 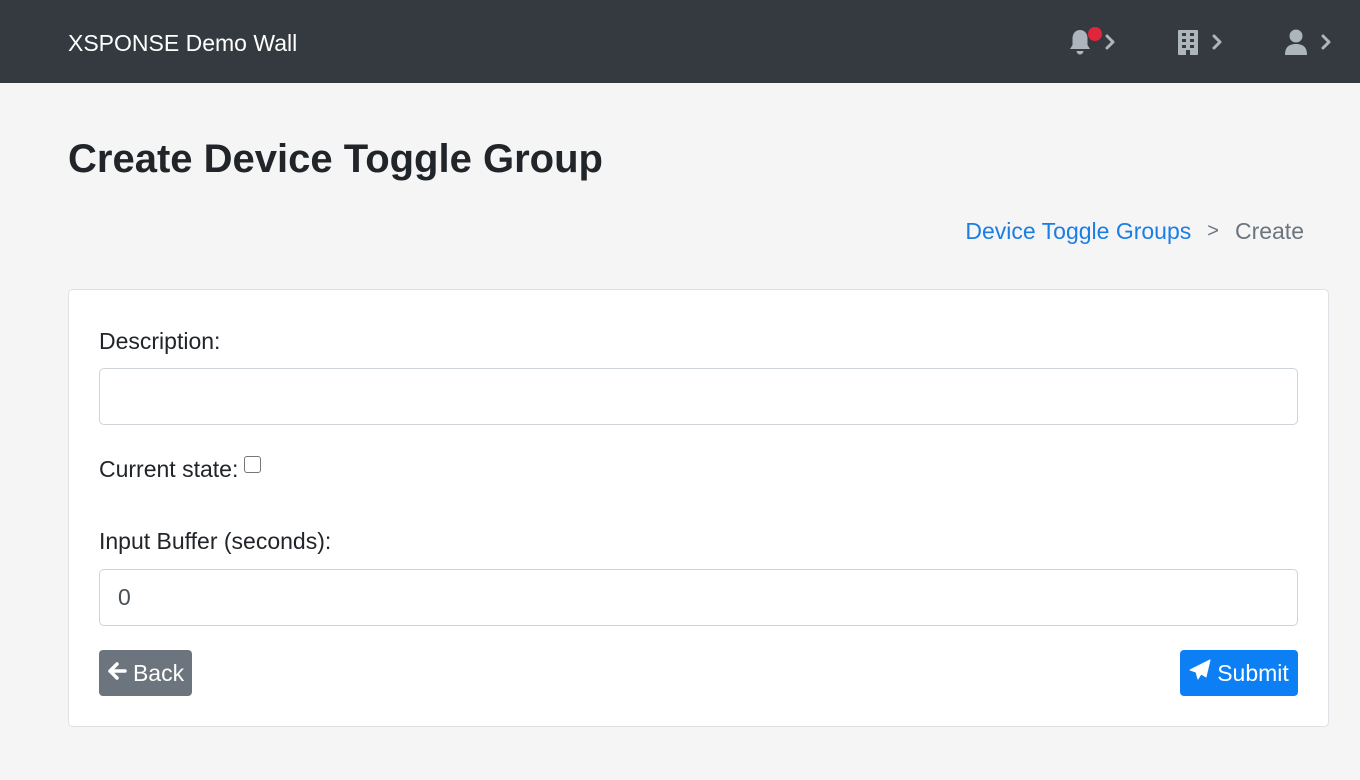 I want to click on description-input, so click(x=698, y=396).